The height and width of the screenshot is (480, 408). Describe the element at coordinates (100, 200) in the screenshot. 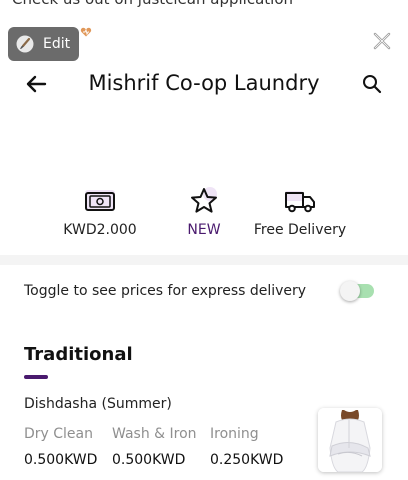

I see `cash-icon` at that location.